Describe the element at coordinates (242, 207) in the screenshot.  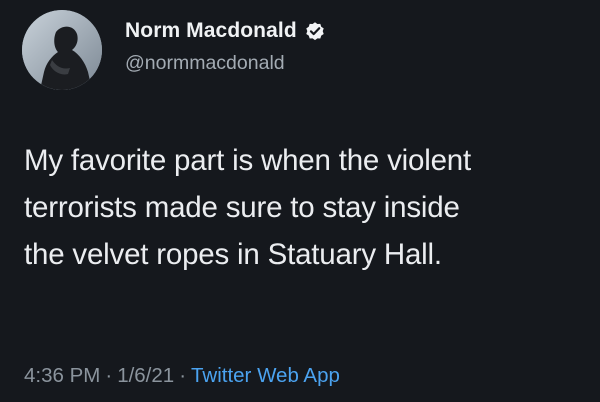
I see `tweet-text-line: terrorists made sure to stay inside` at that location.